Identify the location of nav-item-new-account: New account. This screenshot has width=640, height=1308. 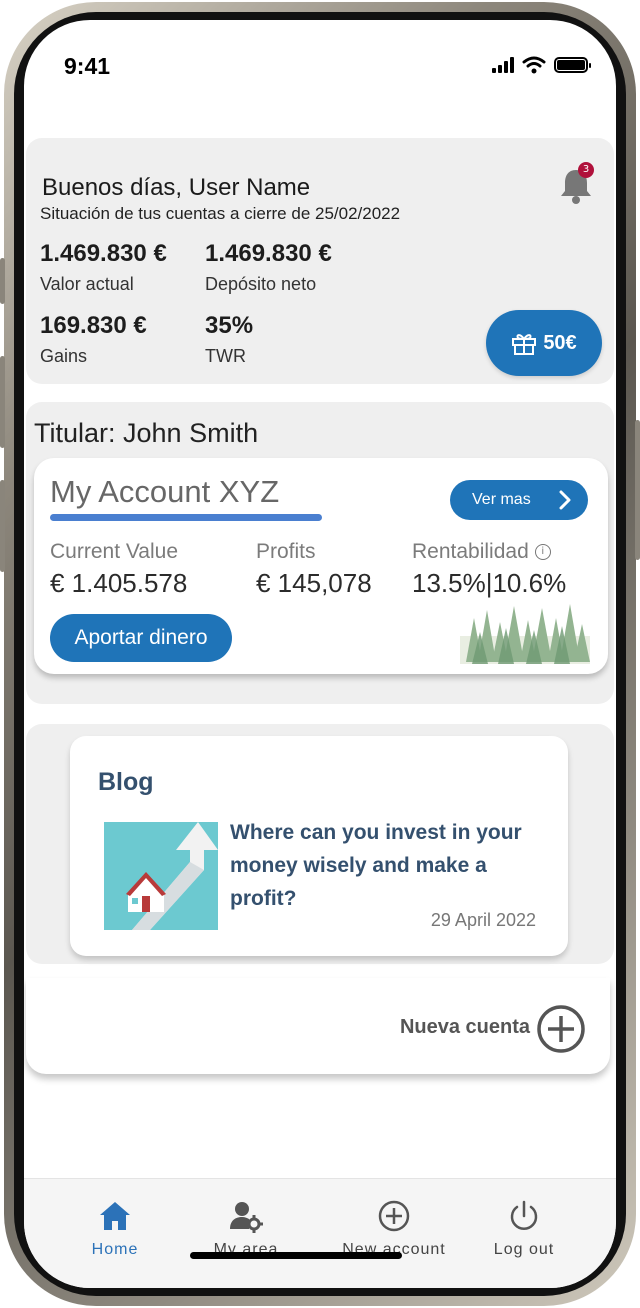
(394, 1229).